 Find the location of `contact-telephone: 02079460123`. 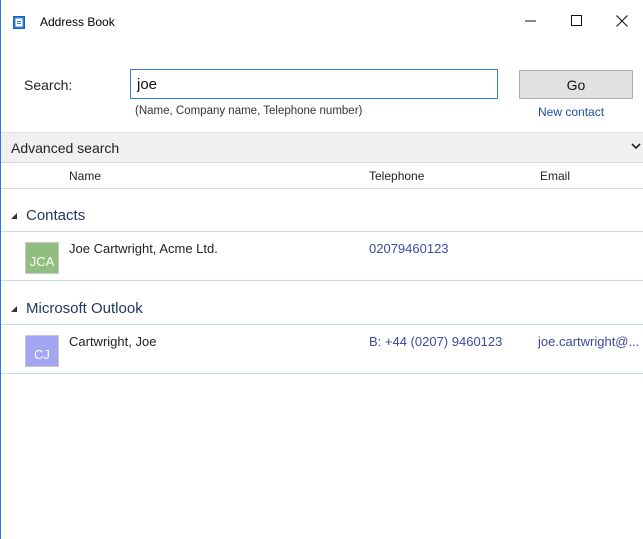

contact-telephone: 02079460123 is located at coordinates (409, 248).